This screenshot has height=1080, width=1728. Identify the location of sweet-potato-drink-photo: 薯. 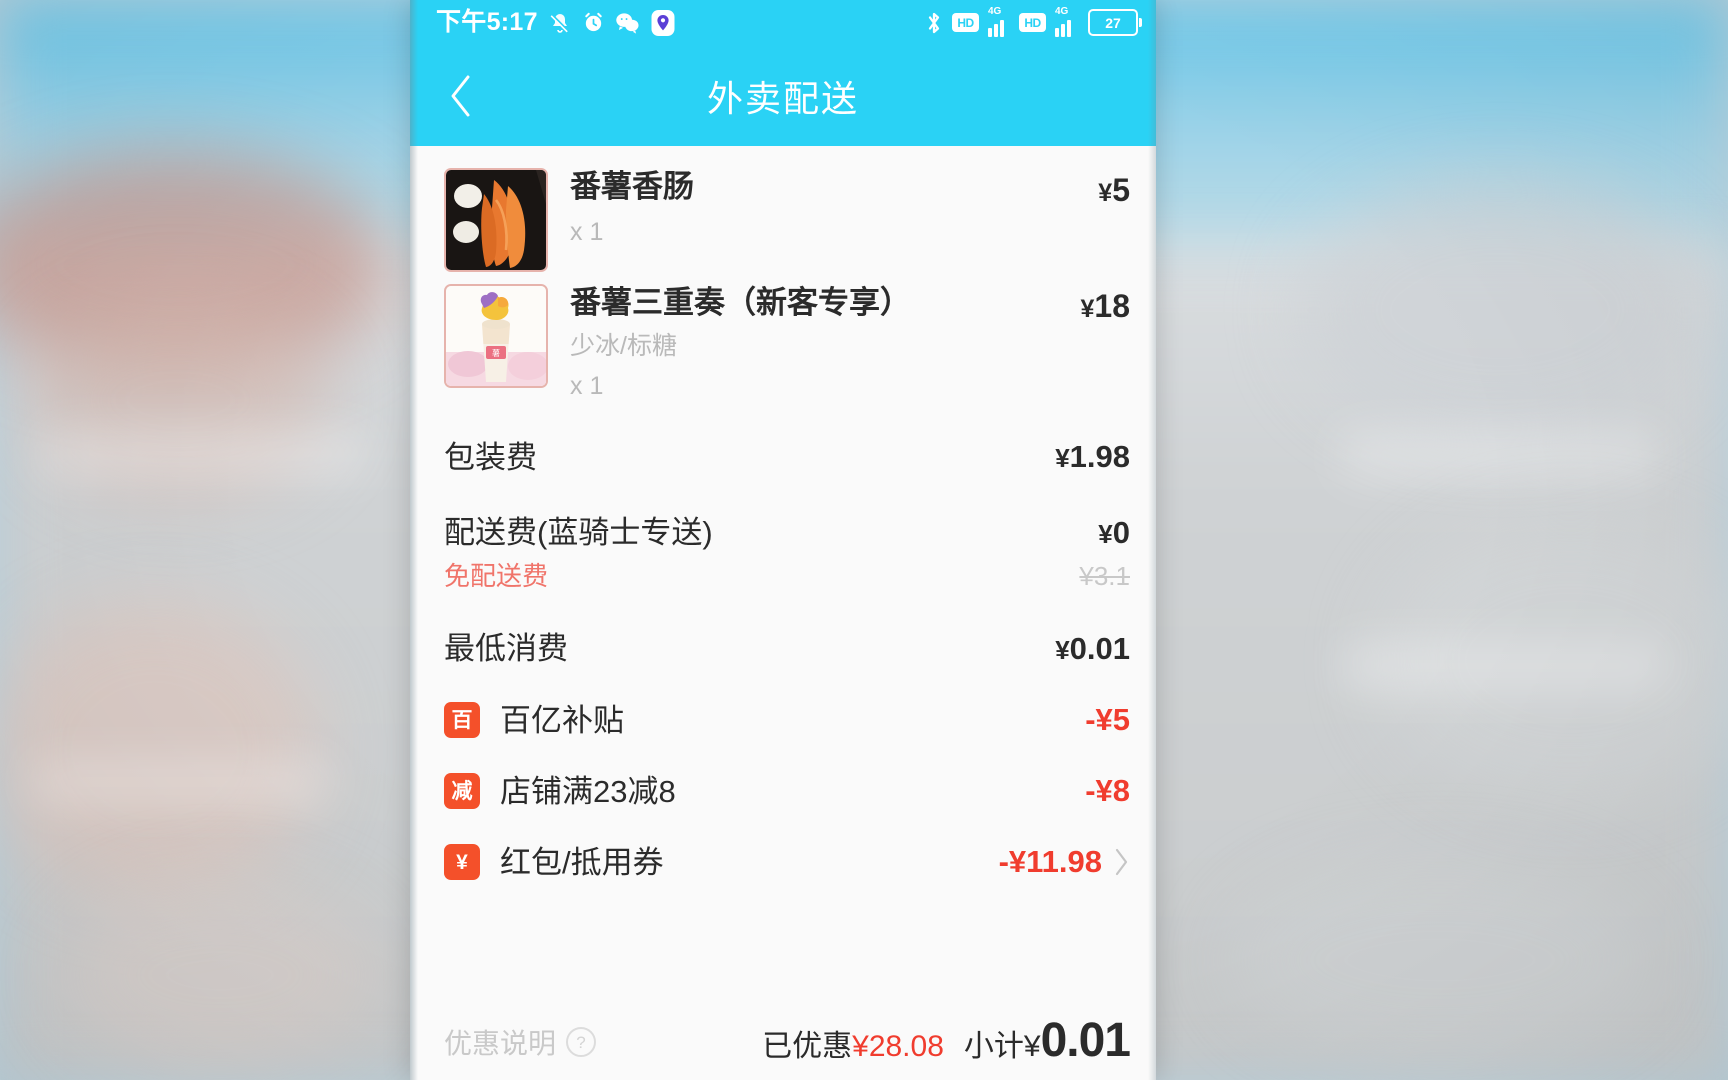
(496, 336).